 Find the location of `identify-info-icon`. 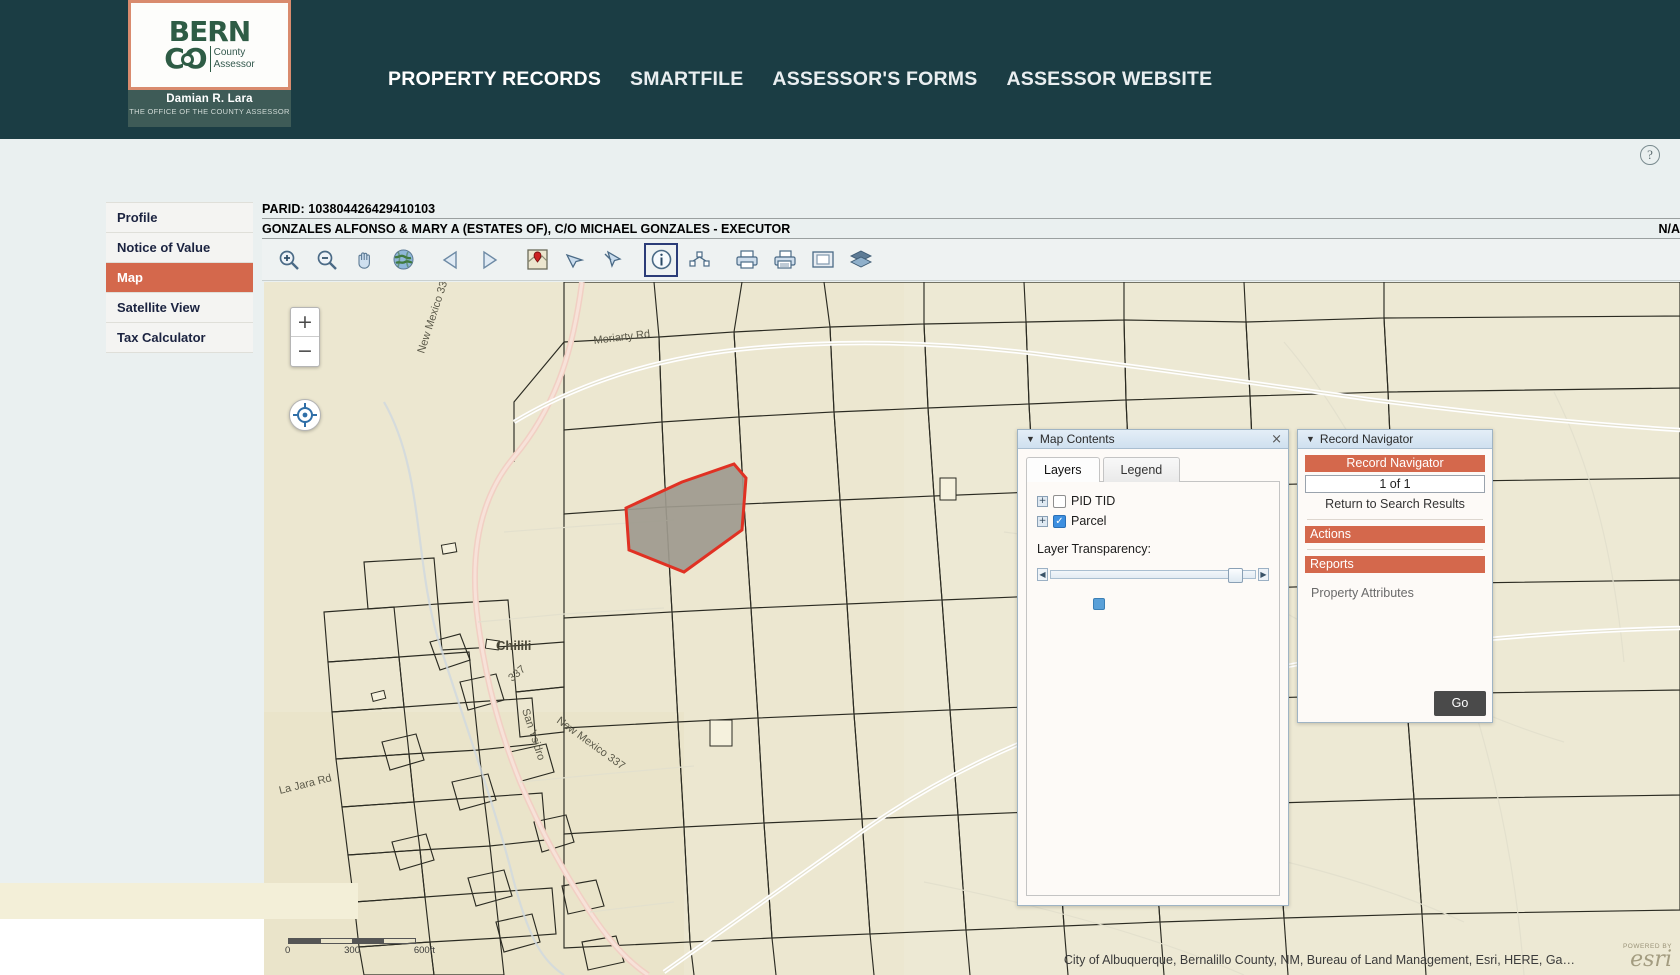

identify-info-icon is located at coordinates (661, 259).